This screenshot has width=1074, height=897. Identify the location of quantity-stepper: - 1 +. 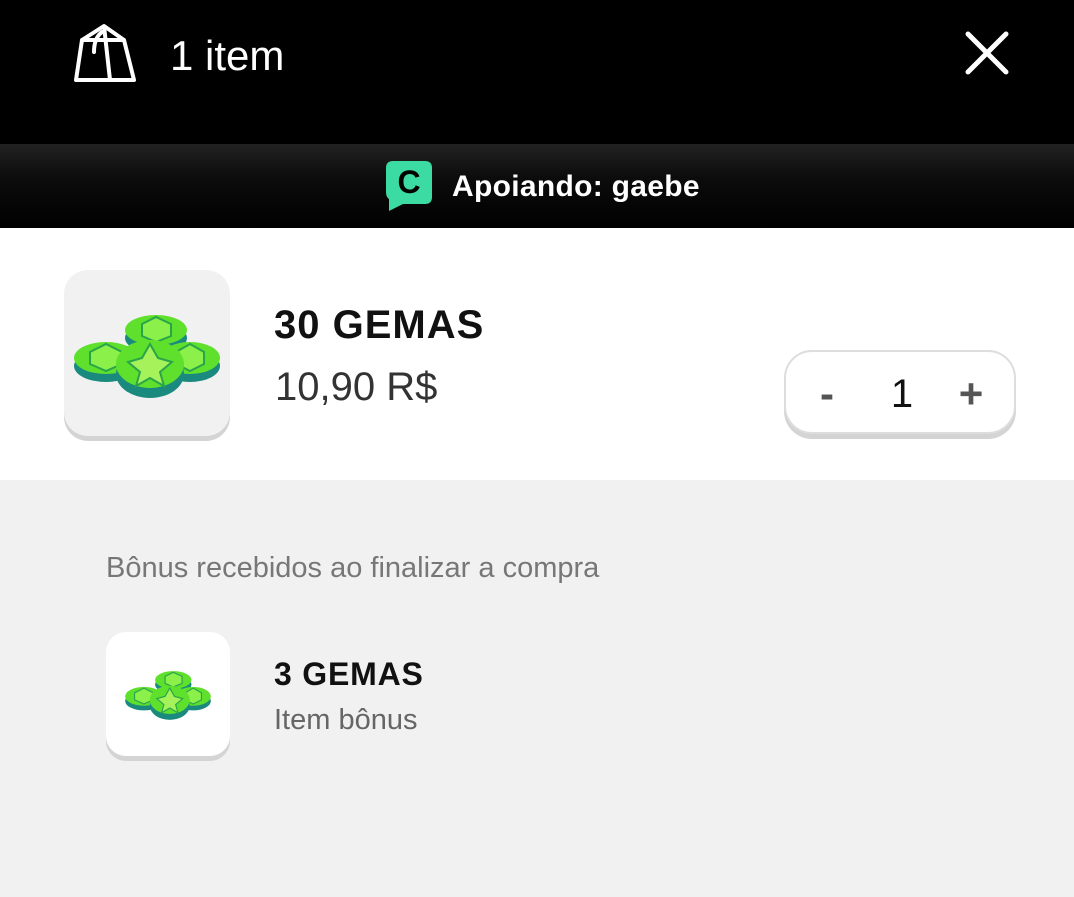
(900, 392).